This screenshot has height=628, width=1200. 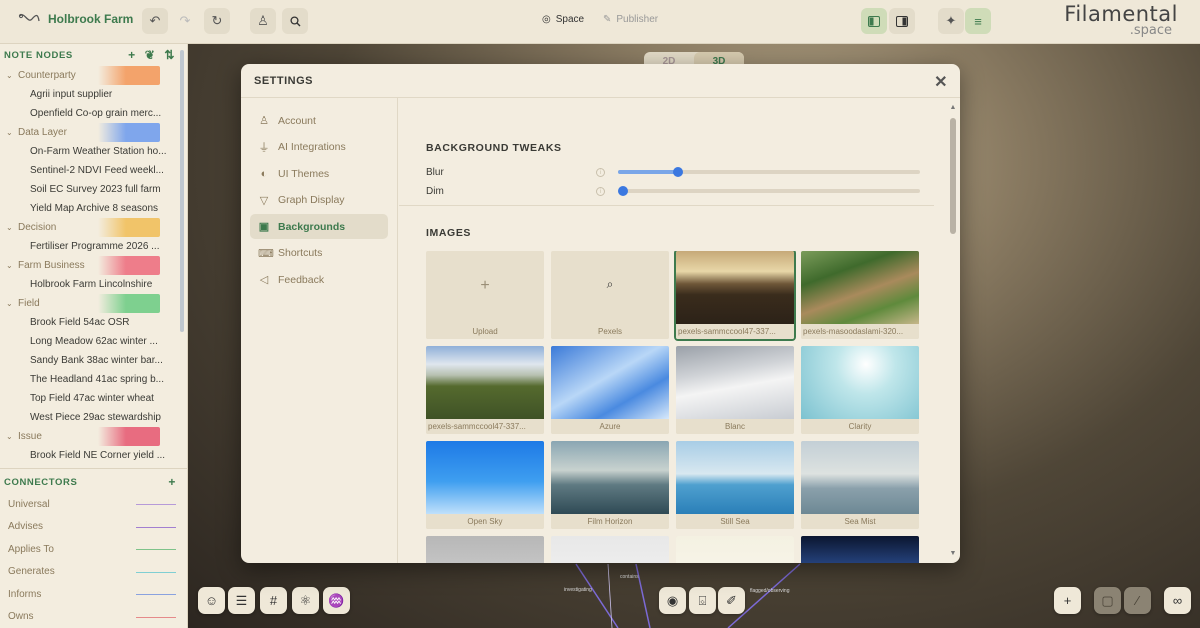 What do you see at coordinates (93, 617) in the screenshot?
I see `connector-item: Owns` at bounding box center [93, 617].